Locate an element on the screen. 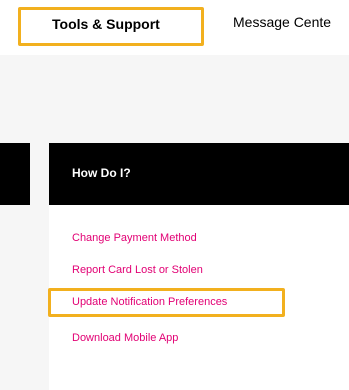 This screenshot has width=349, height=390. left-panel-header is located at coordinates (15, 174).